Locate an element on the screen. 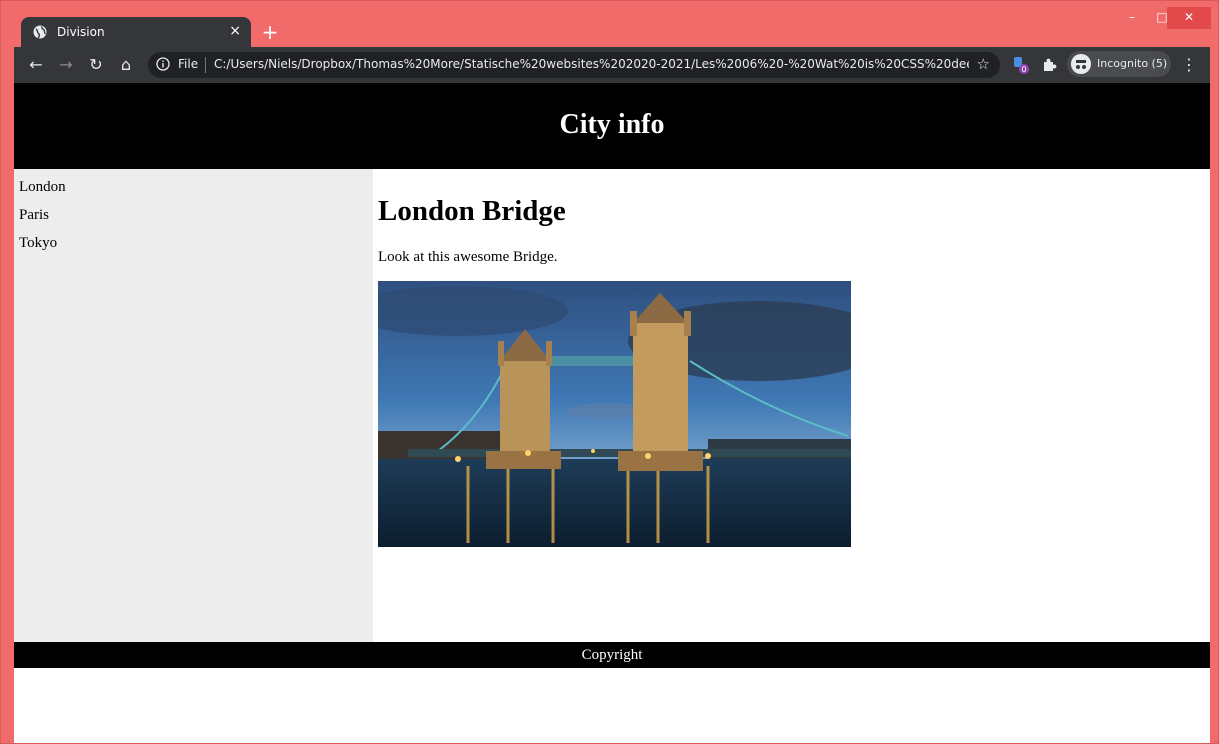  new-tab-button: + is located at coordinates (270, 32).